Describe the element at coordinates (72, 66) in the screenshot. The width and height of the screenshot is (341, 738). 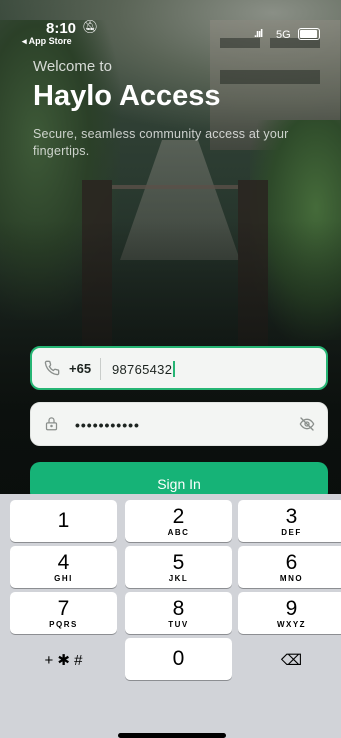
I see `welcome-text: Welcome to` at that location.